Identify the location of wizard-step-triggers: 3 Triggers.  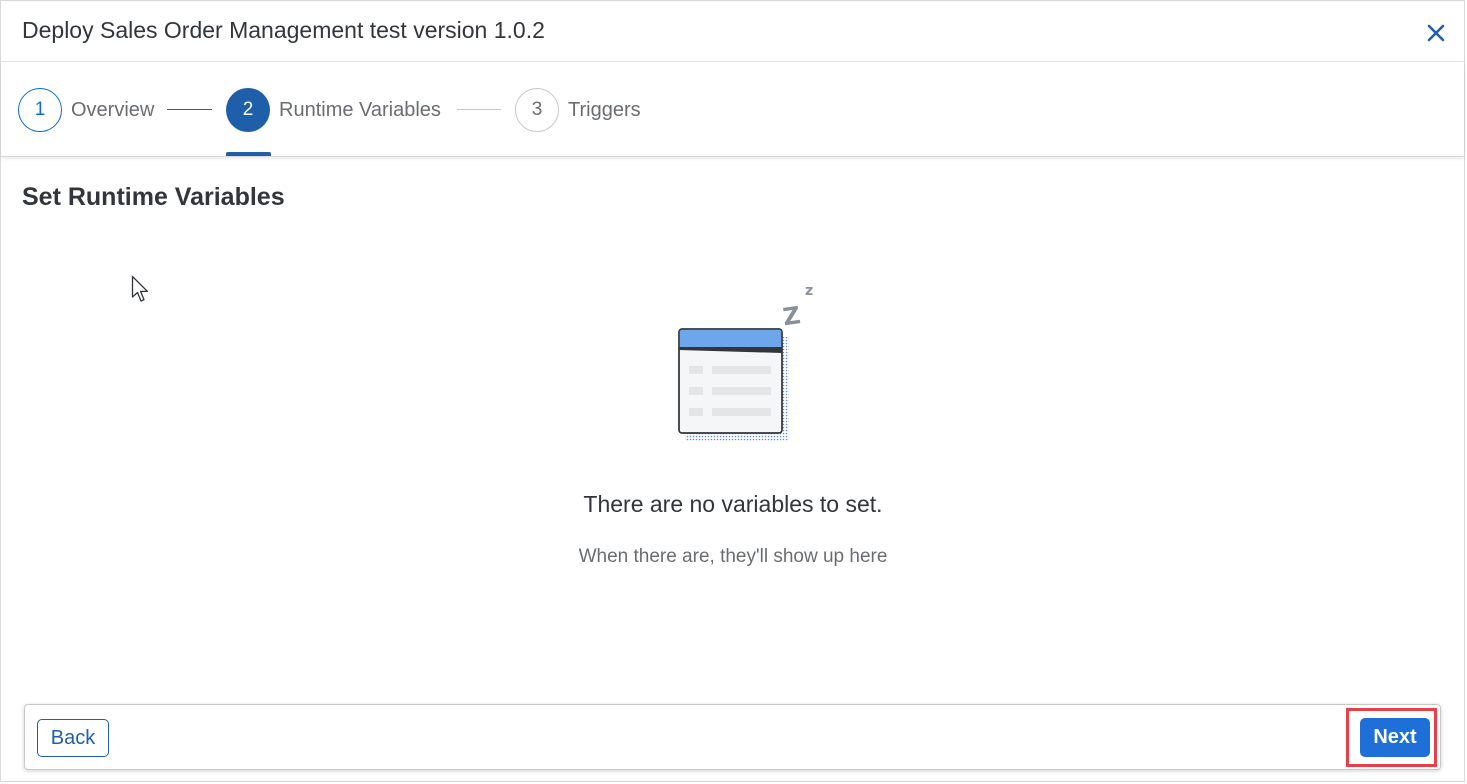
(578, 110).